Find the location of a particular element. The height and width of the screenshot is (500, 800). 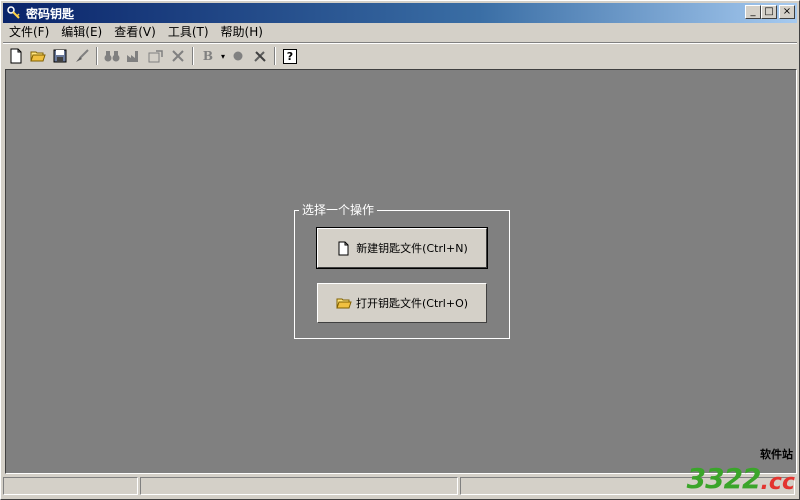

status-bar is located at coordinates (400, 487).